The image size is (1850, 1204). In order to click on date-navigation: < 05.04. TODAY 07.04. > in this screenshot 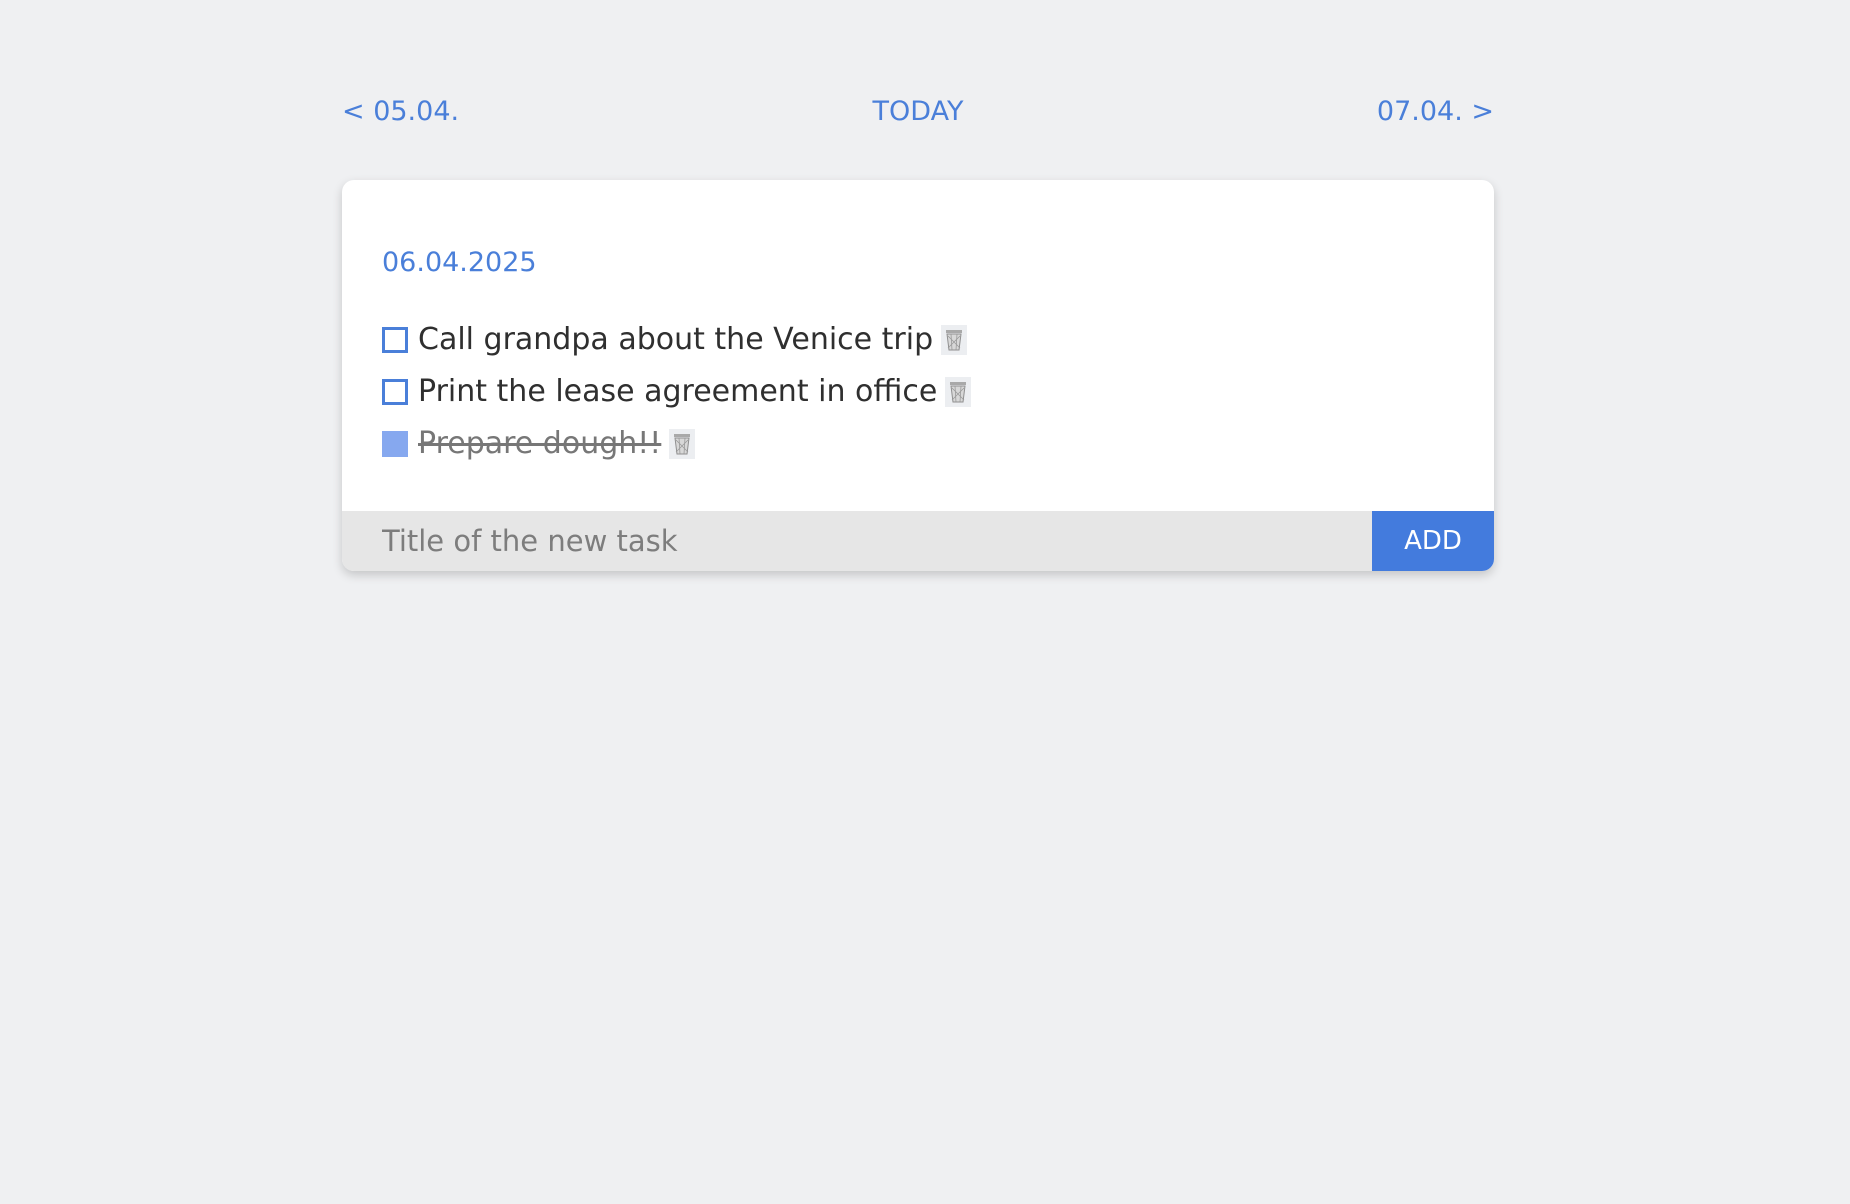, I will do `click(918, 112)`.